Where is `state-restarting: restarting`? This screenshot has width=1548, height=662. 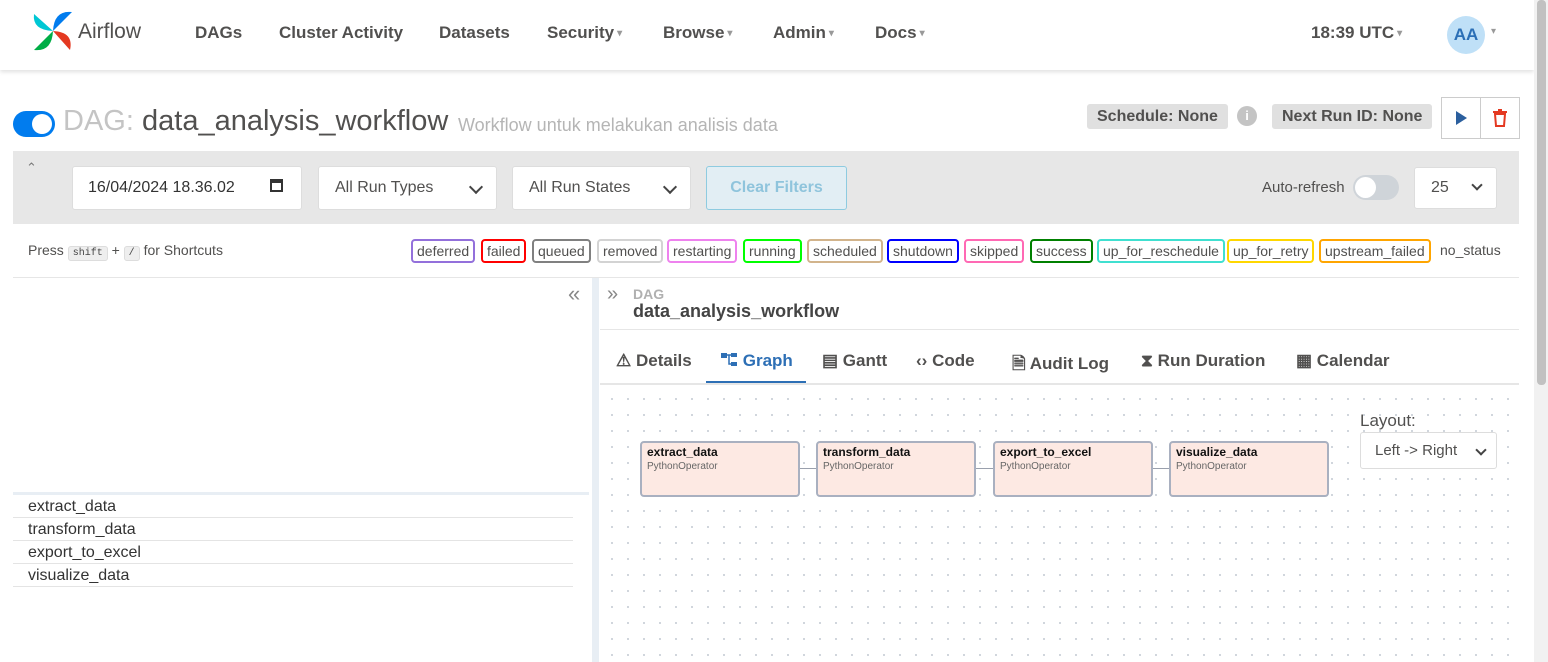 state-restarting: restarting is located at coordinates (702, 251).